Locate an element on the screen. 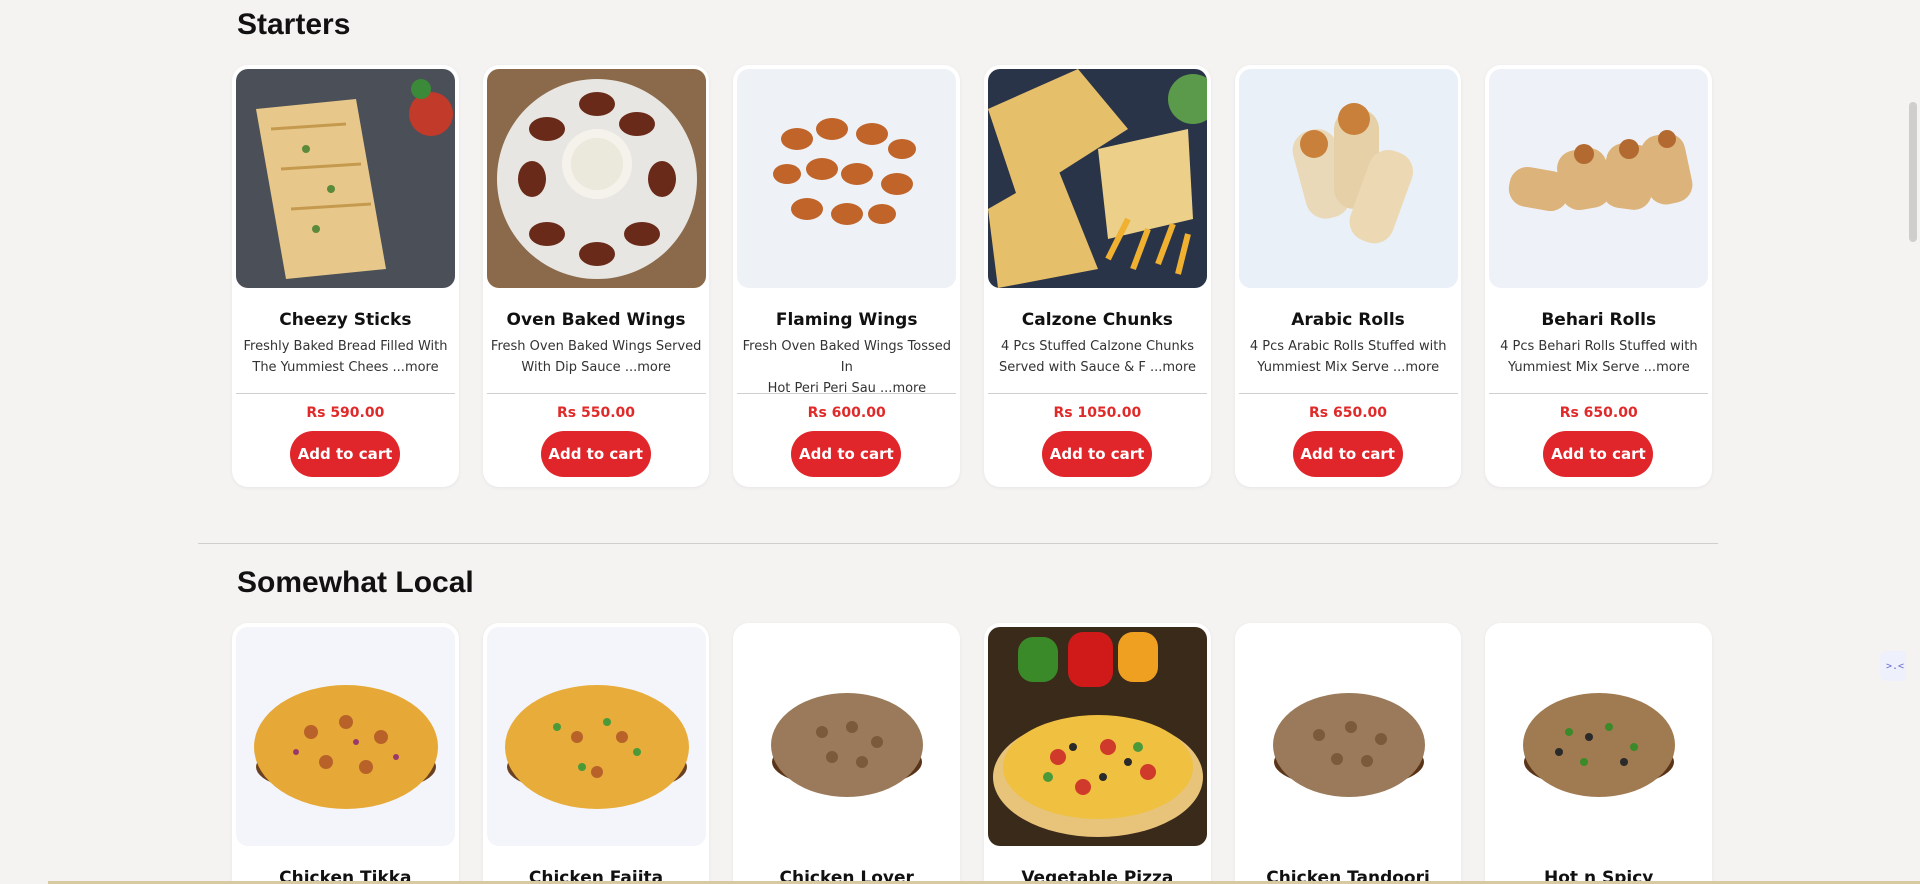  product-name: Behari Rolls is located at coordinates (1599, 320).